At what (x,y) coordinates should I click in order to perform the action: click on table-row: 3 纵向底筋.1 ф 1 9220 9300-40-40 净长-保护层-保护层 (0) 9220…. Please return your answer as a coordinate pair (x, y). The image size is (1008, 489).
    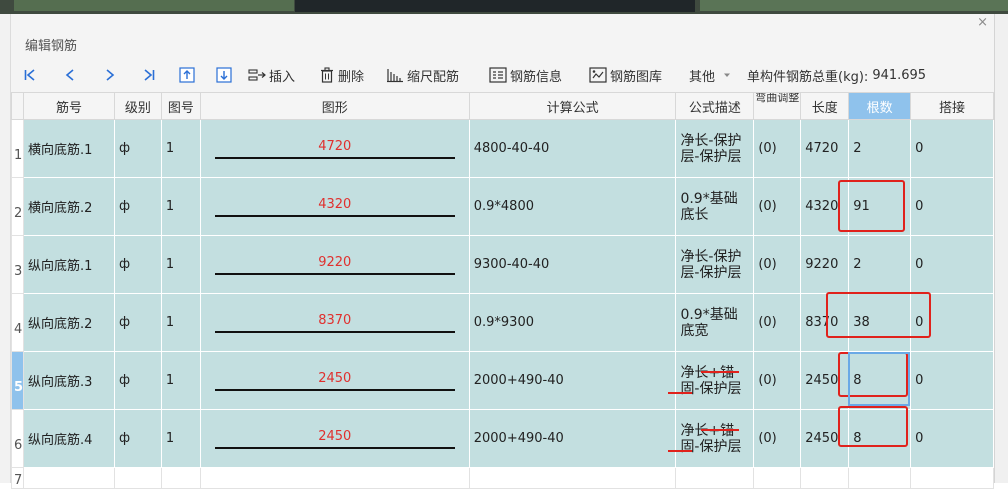
    Looking at the image, I should click on (502, 264).